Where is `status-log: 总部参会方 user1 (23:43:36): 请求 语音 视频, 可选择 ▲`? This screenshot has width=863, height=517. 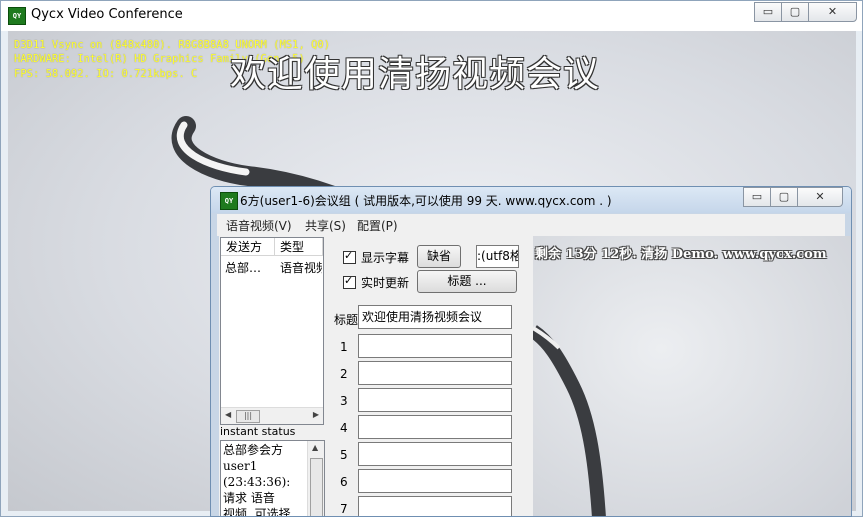 status-log: 总部参会方 user1 (23:43:36): 请求 语音 视频, 可选择 ▲ is located at coordinates (272, 478).